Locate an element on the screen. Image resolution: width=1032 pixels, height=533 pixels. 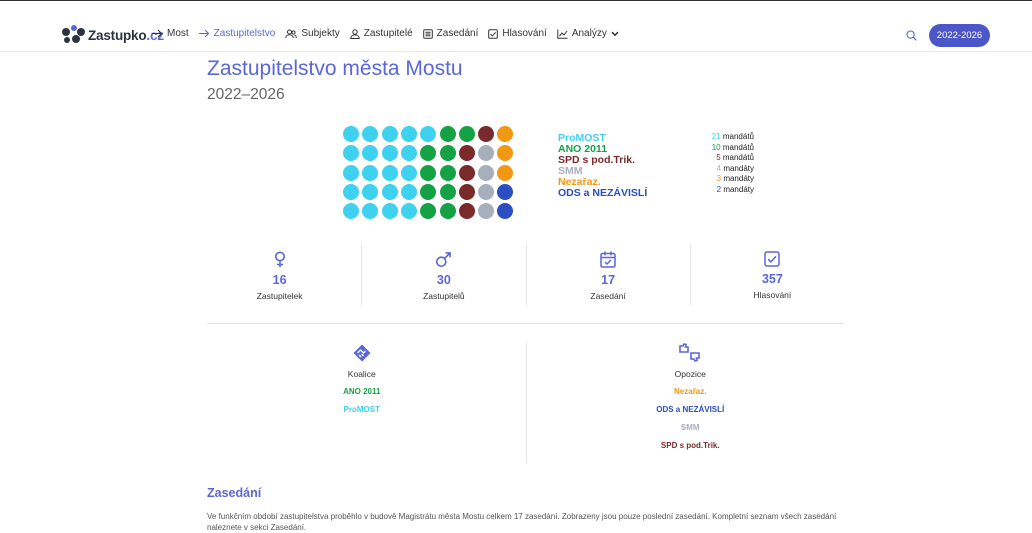
chevron-down-icon is located at coordinates (615, 33).